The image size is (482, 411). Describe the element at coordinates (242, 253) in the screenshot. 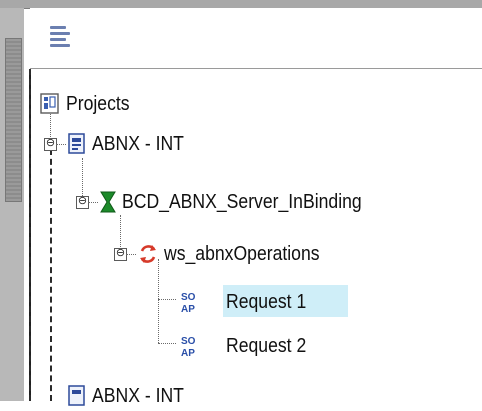

I see `operations-label: ws_abnxOperations` at that location.